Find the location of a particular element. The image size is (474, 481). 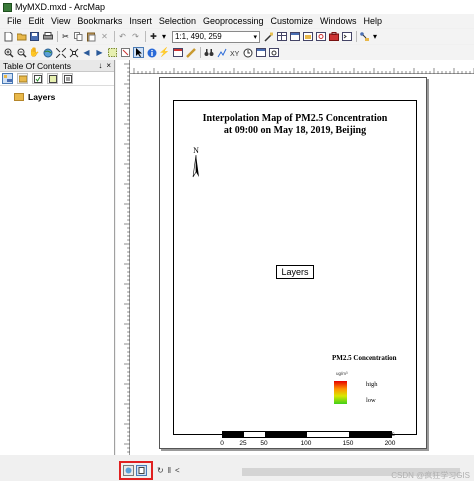

print-icon is located at coordinates (47, 36).